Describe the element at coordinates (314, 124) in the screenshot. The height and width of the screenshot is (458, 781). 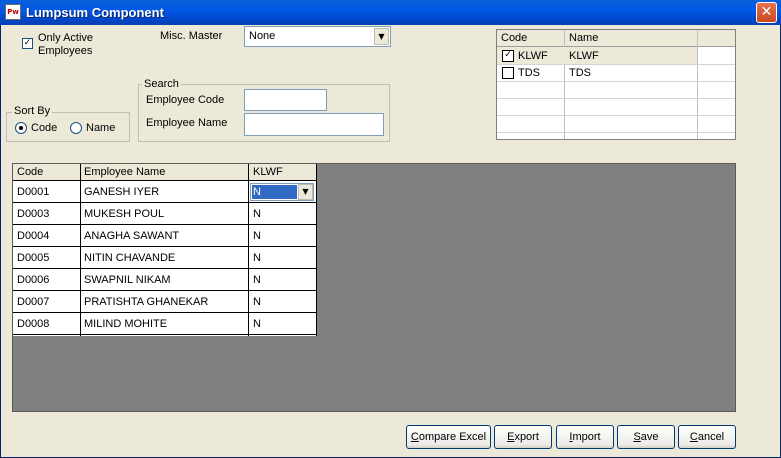
I see `employee-name-input` at that location.